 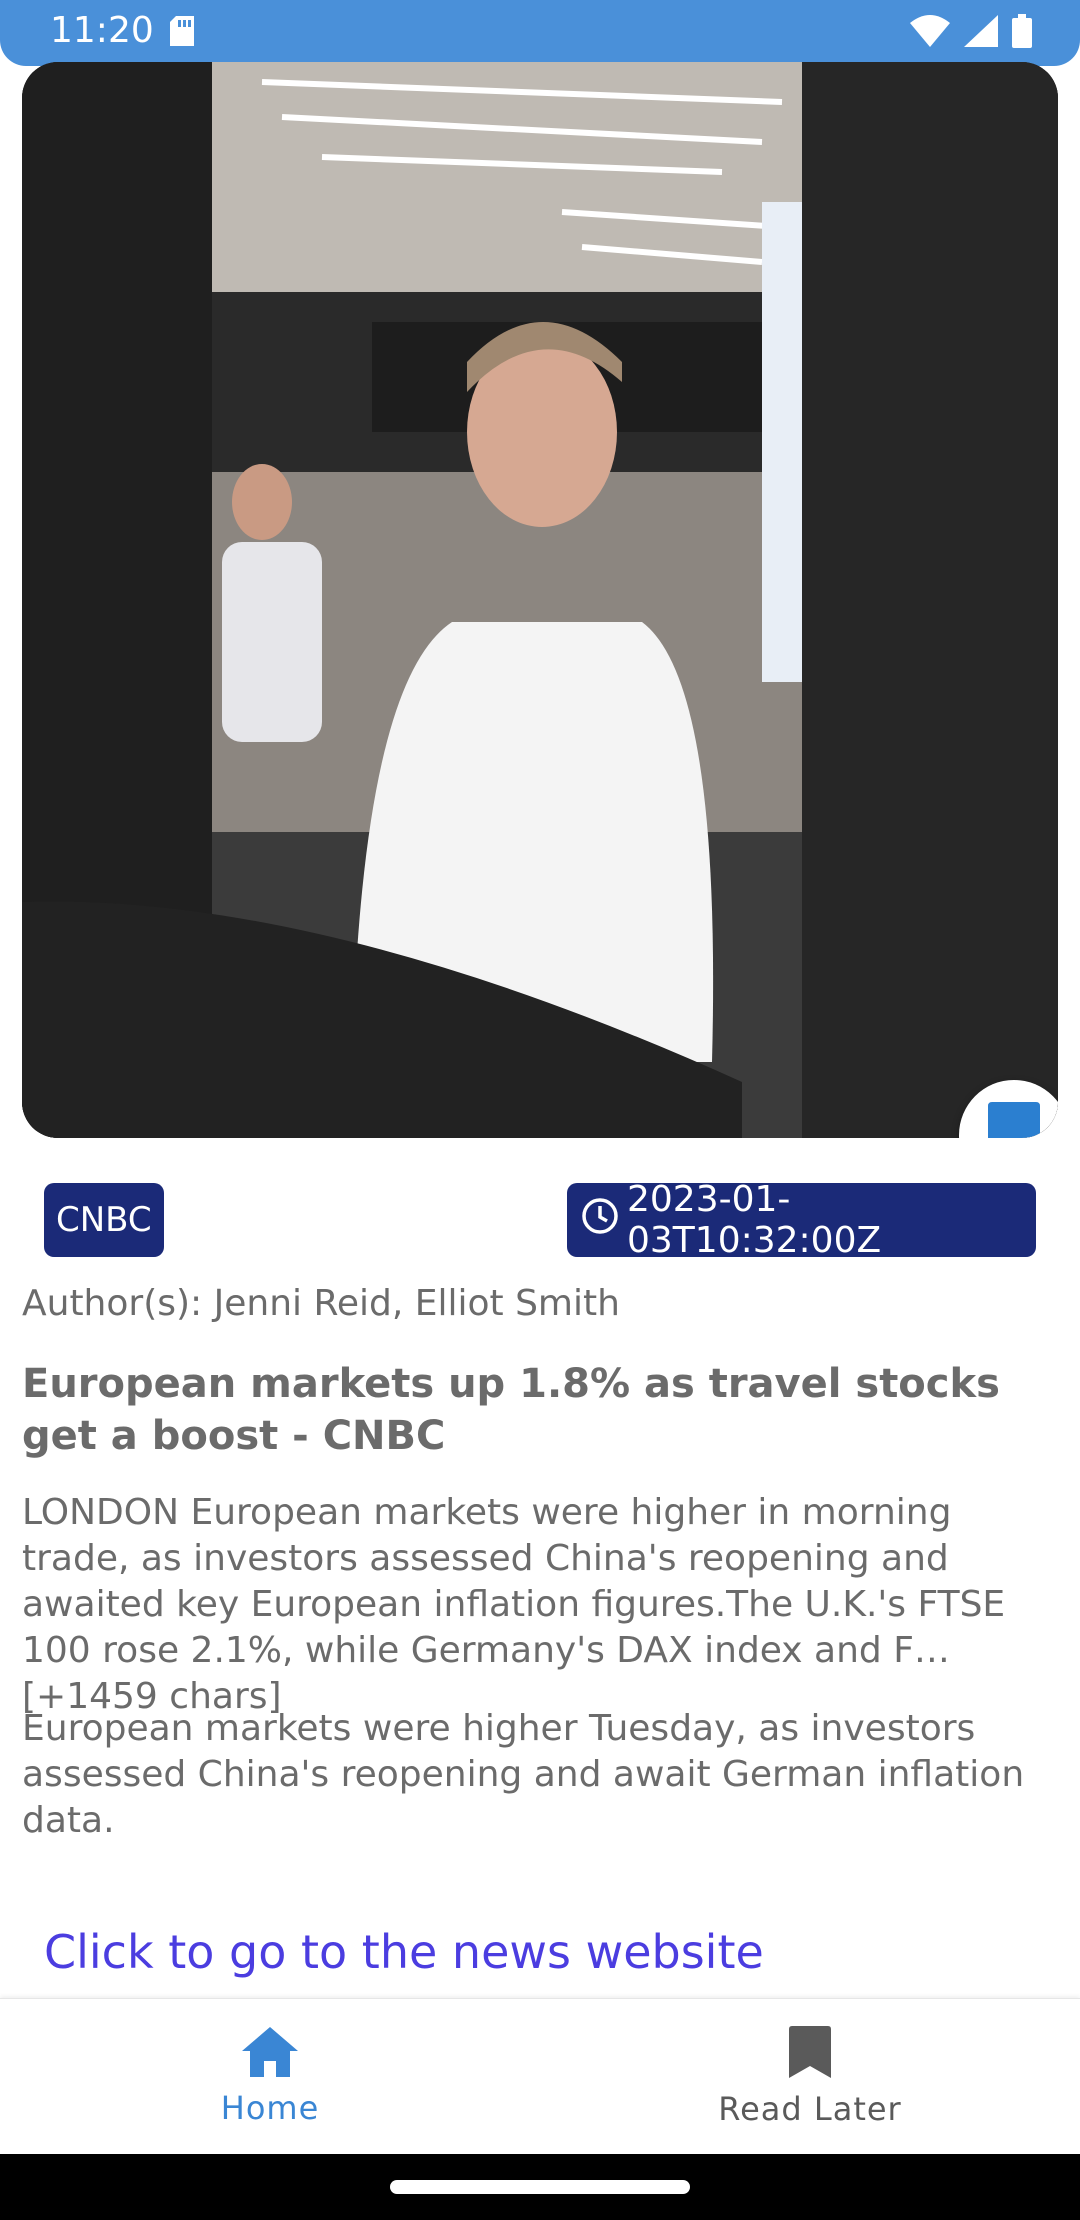 I want to click on bottom-navigation: Home Read Later, so click(x=540, y=2076).